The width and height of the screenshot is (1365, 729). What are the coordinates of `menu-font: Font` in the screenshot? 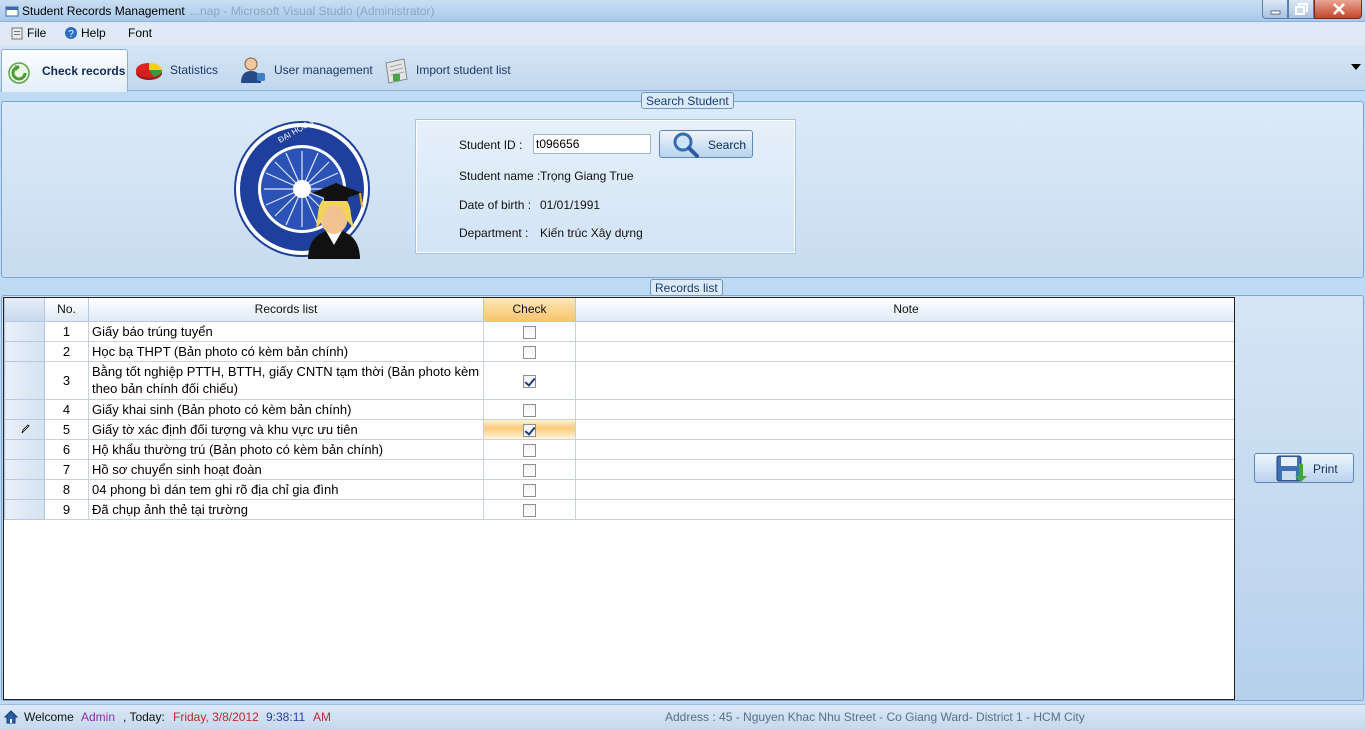 It's located at (140, 33).